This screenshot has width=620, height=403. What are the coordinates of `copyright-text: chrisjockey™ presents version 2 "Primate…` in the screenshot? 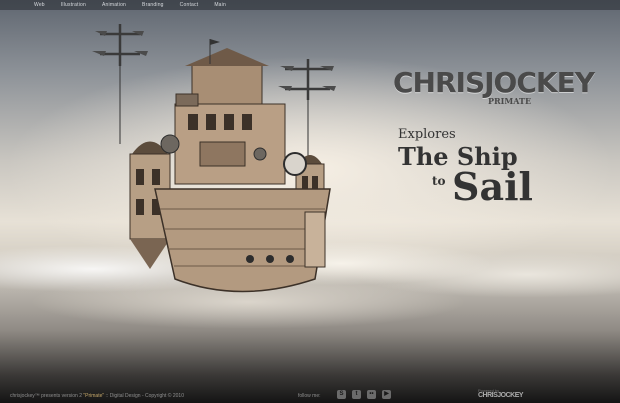 It's located at (97, 396).